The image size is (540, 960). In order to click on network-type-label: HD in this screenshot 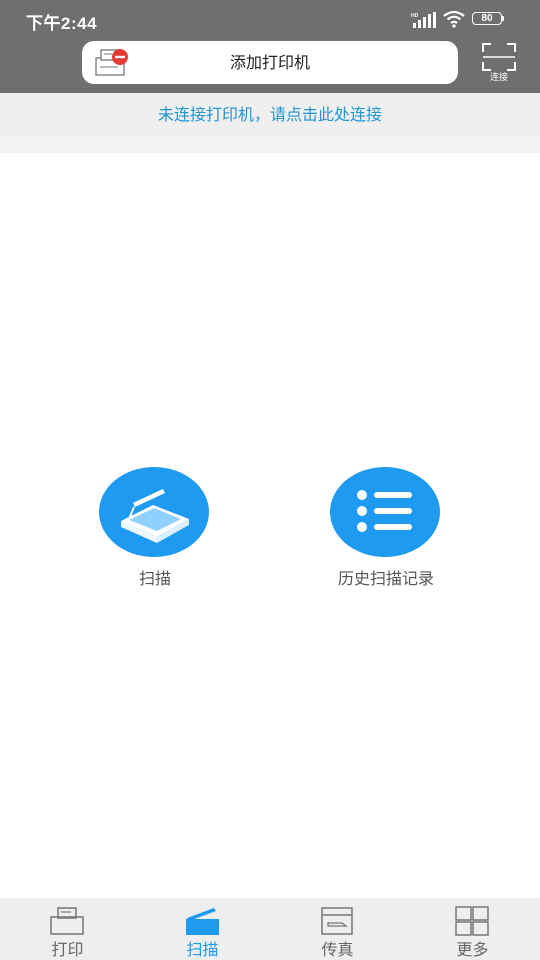, I will do `click(415, 16)`.